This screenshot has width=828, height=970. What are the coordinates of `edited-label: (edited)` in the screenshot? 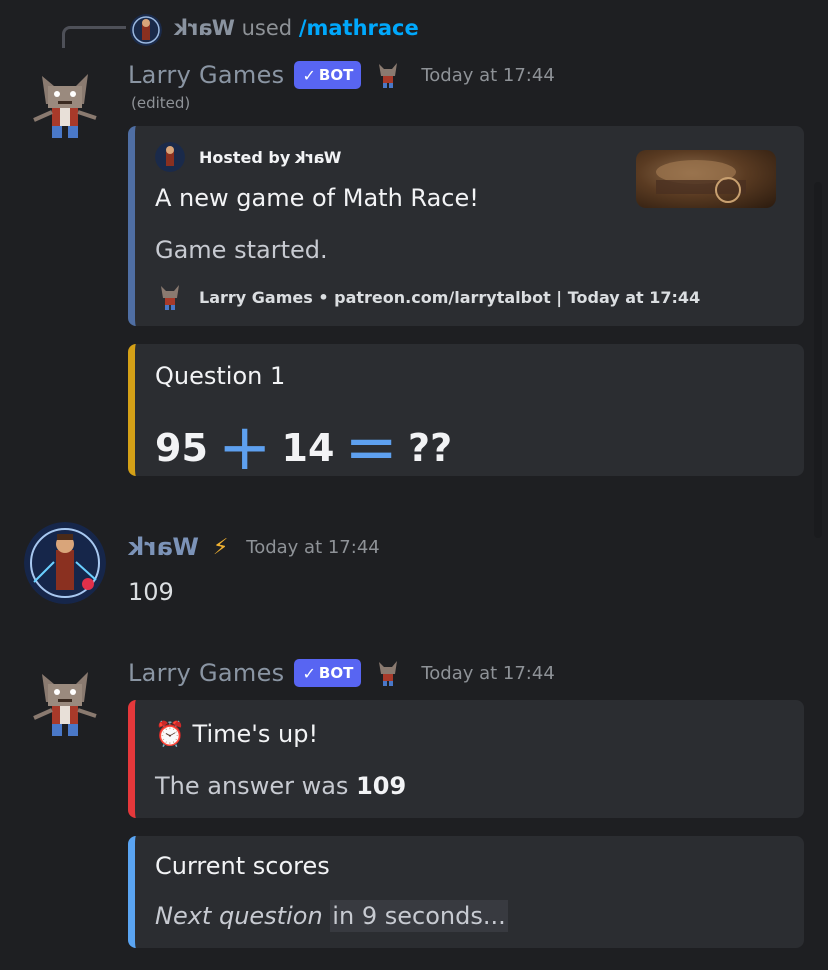 It's located at (161, 103).